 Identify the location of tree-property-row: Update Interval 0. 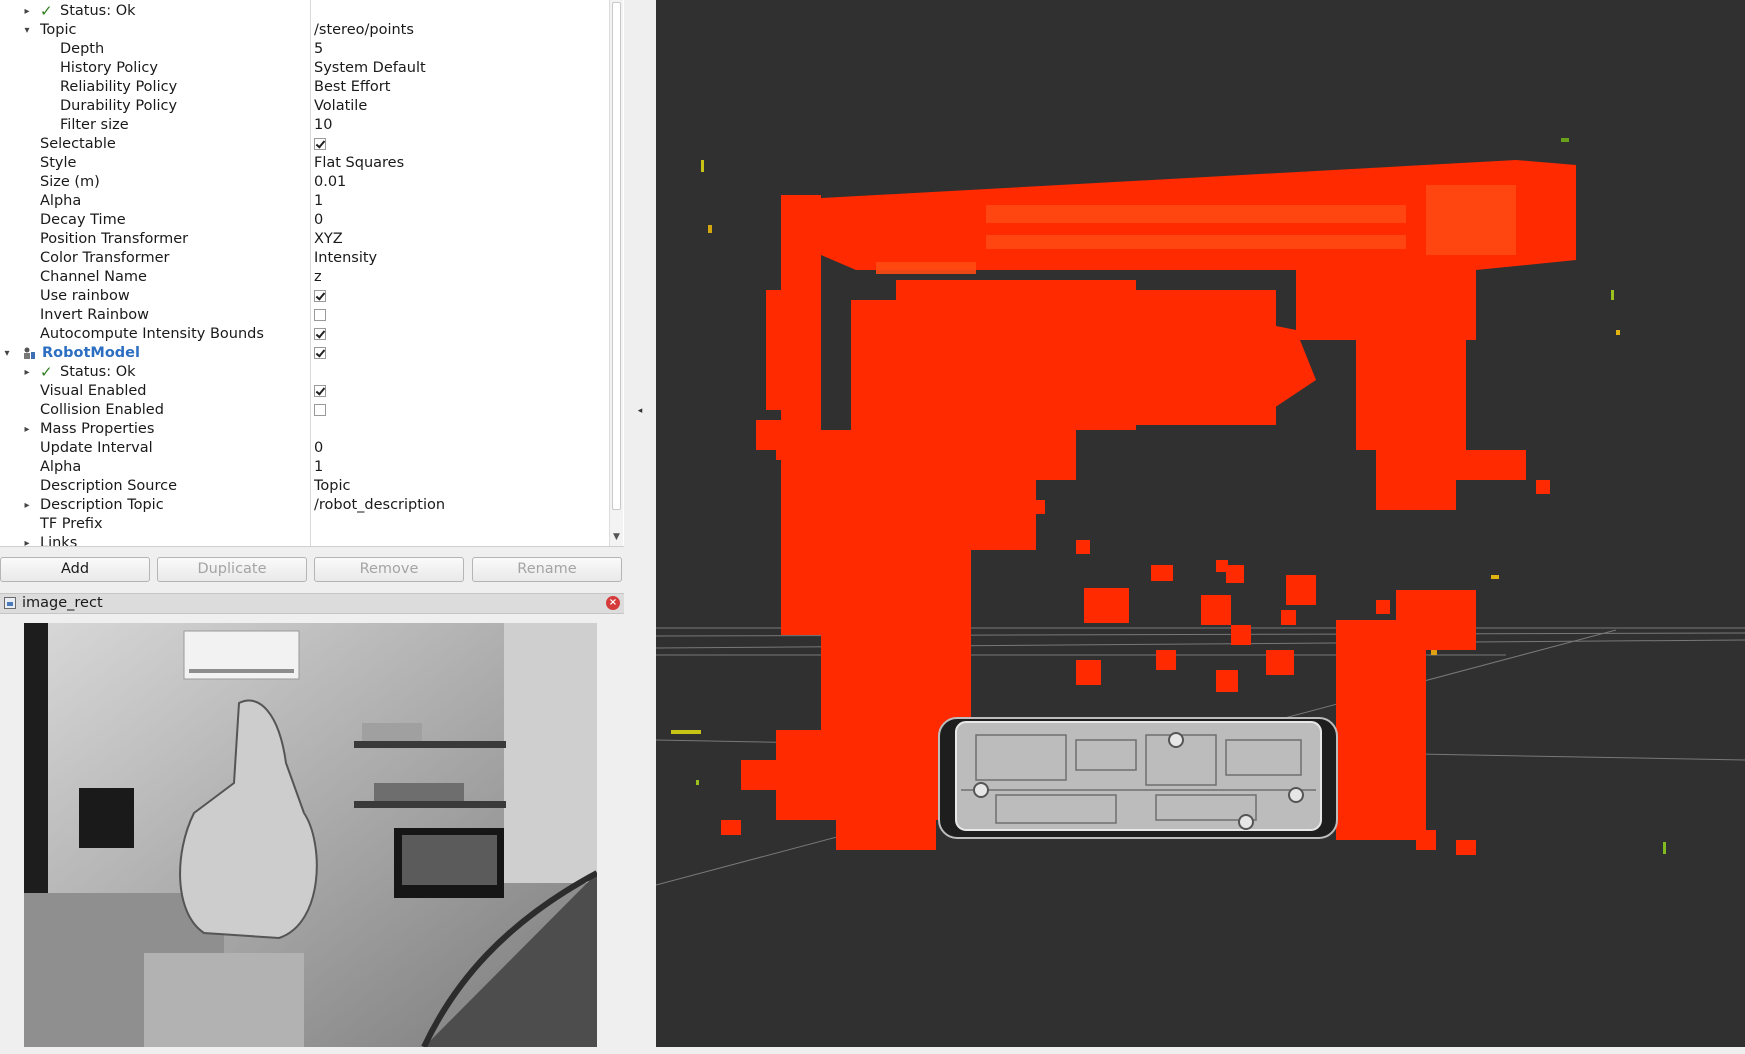
(304, 448).